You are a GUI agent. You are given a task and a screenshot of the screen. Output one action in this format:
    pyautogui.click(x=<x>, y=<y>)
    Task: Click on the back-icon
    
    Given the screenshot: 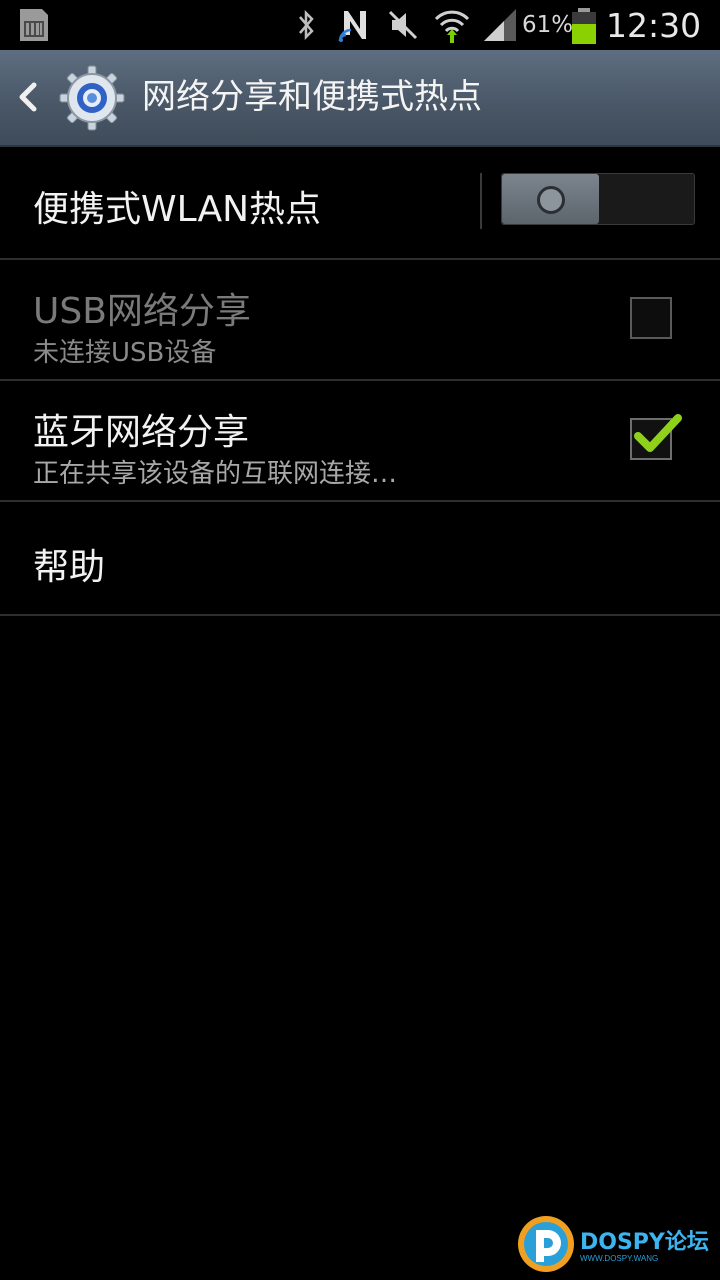 What is the action you would take?
    pyautogui.click(x=28, y=97)
    